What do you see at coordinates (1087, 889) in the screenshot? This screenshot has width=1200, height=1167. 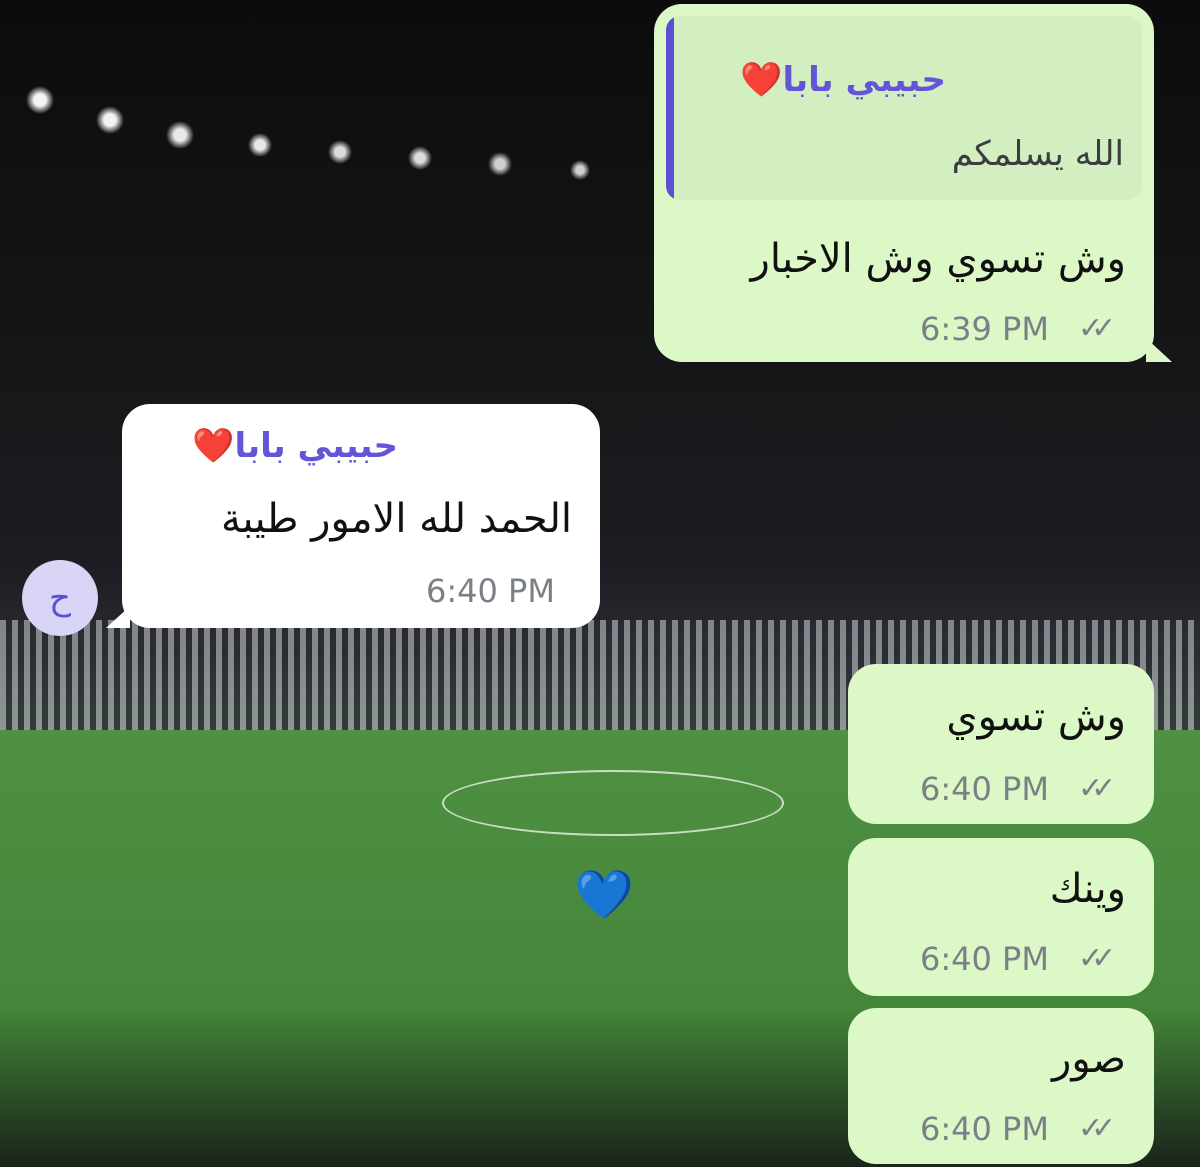 I see `message-text: وينك` at bounding box center [1087, 889].